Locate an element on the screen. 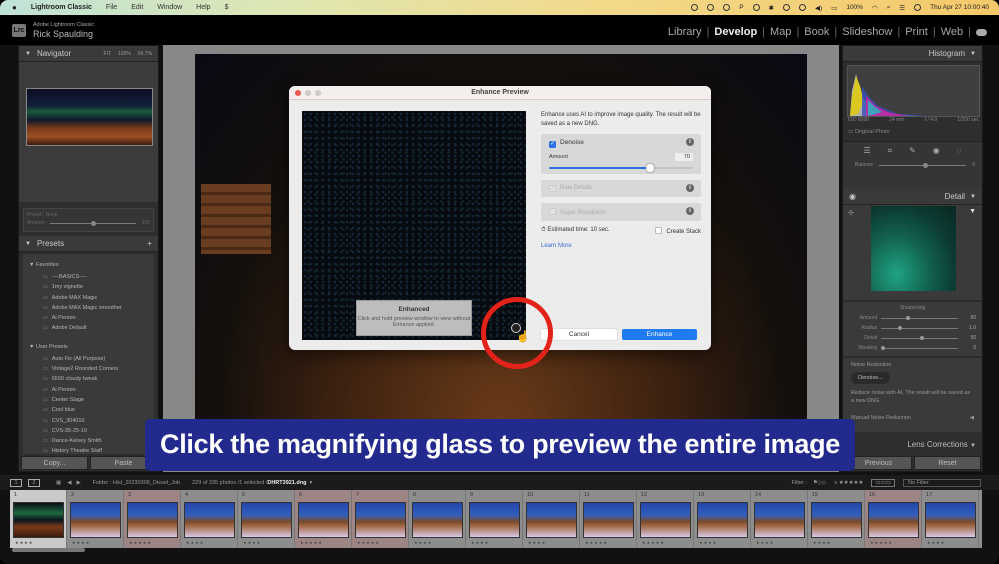 This screenshot has width=999, height=564. module-slideshow: Slideshow is located at coordinates (867, 32).